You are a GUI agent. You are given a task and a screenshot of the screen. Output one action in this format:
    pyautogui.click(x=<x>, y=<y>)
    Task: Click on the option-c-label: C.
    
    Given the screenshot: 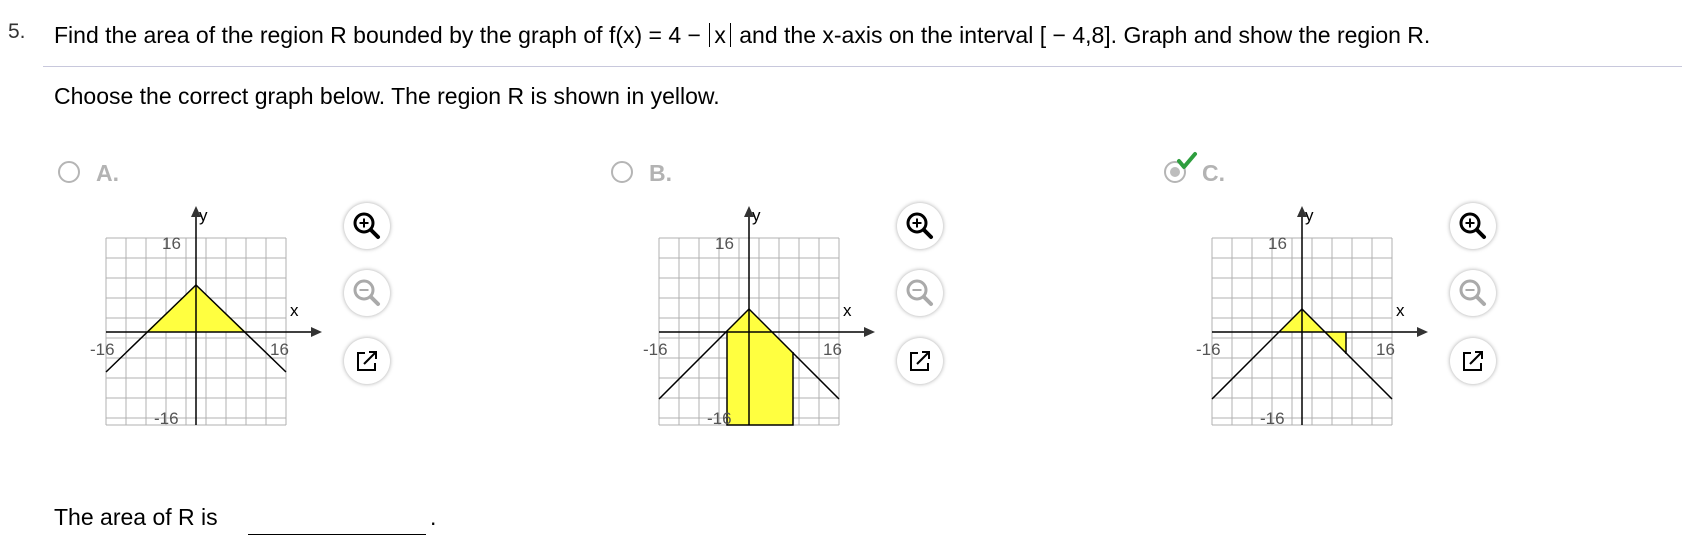 What is the action you would take?
    pyautogui.click(x=1213, y=173)
    